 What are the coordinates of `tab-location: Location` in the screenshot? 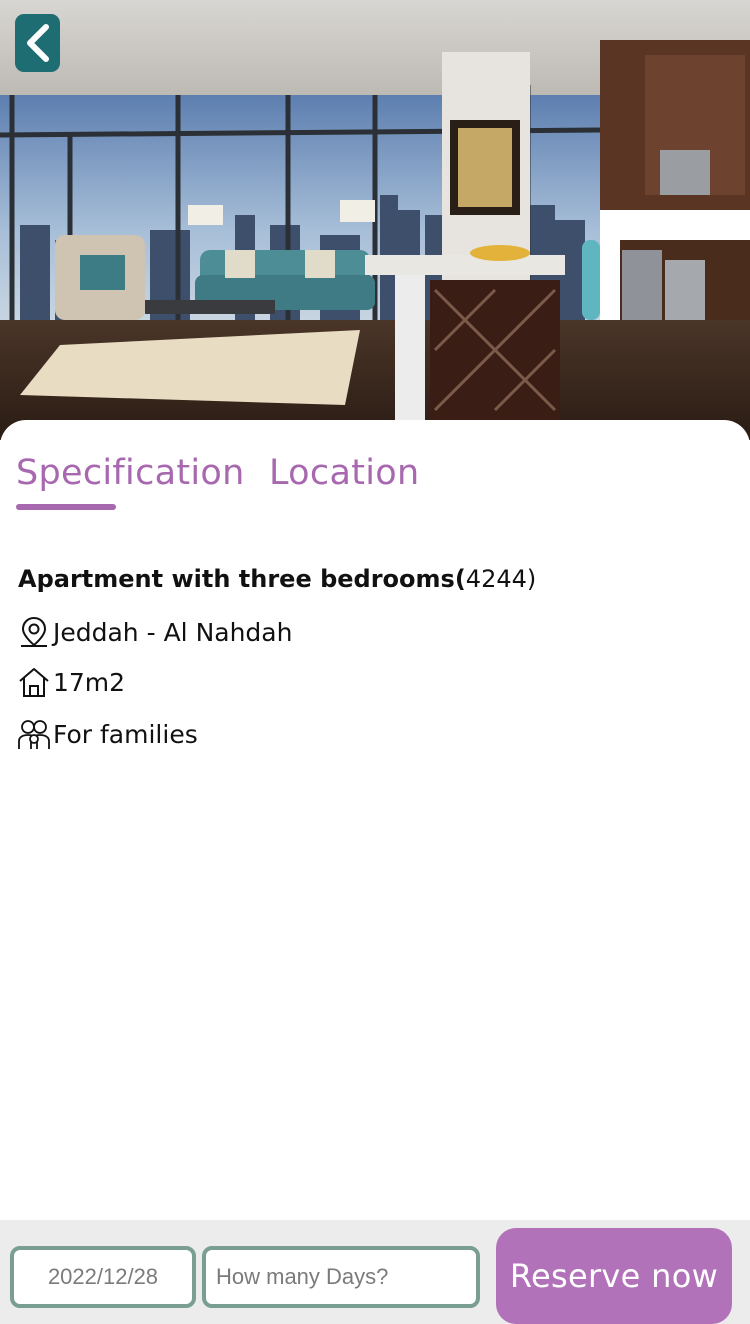 It's located at (344, 473).